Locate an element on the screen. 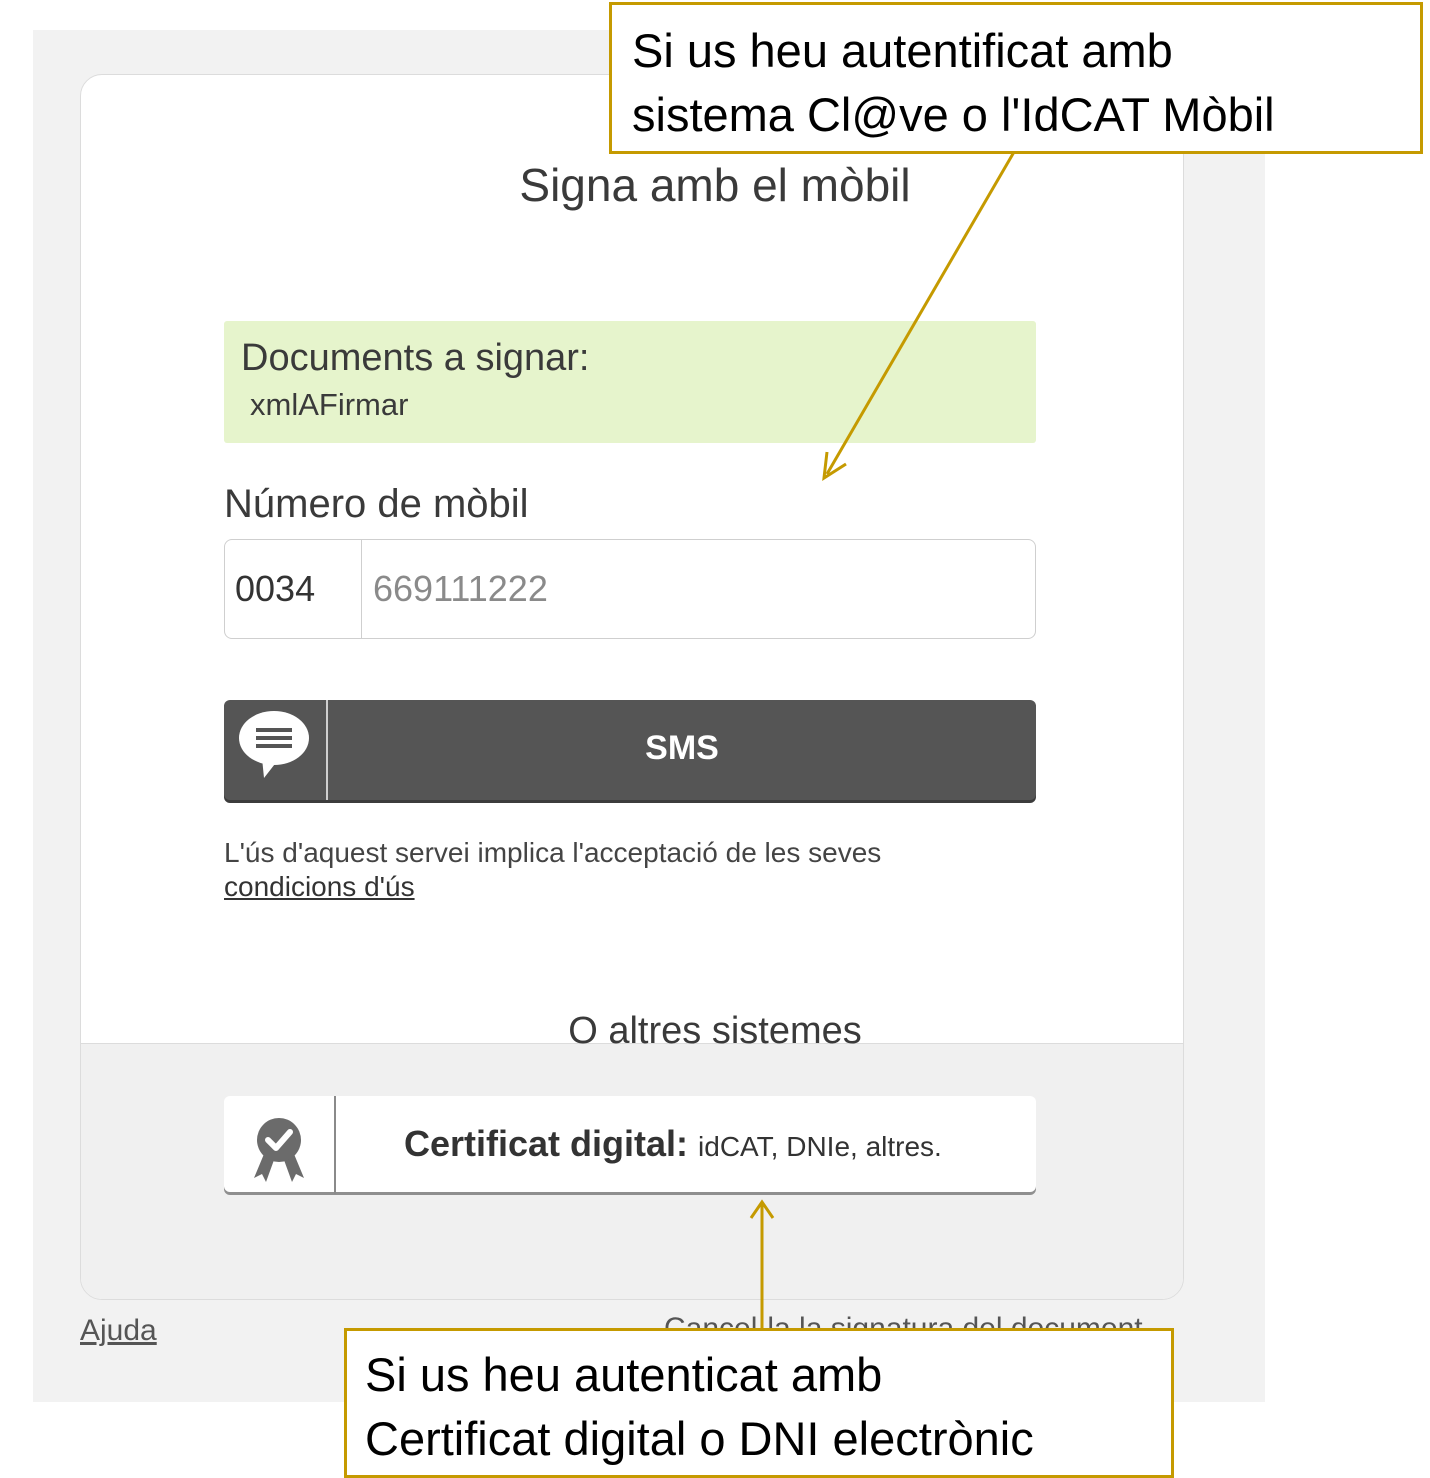 This screenshot has height=1478, width=1430. digital-certificate-button: Certificat digital: idCAT, DNIe, altres. is located at coordinates (630, 1145).